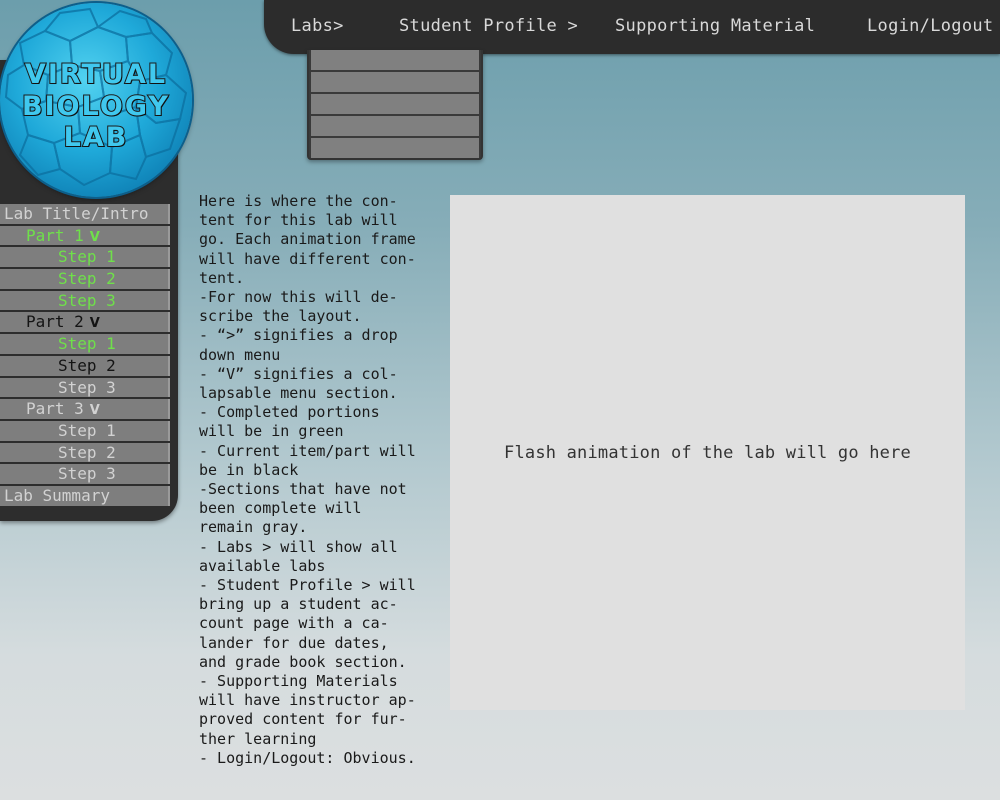 The width and height of the screenshot is (1000, 800). What do you see at coordinates (294, 623) in the screenshot?
I see `description-line: count page with a ca-` at bounding box center [294, 623].